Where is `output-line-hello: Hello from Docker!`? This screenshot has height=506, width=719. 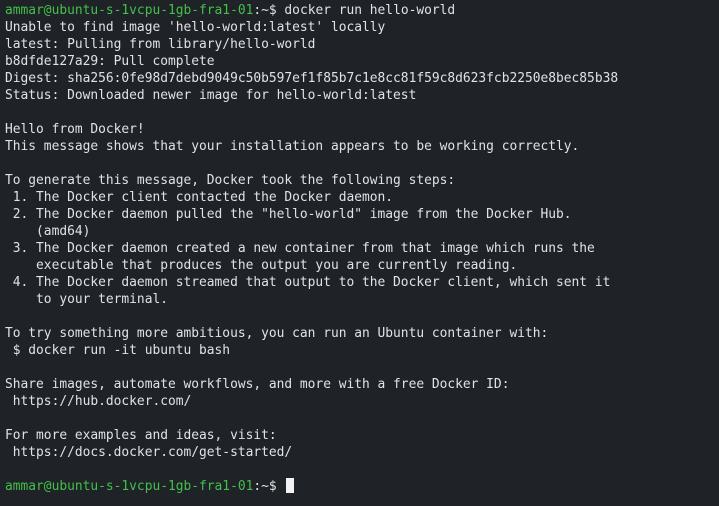 output-line-hello: Hello from Docker! is located at coordinates (75, 129).